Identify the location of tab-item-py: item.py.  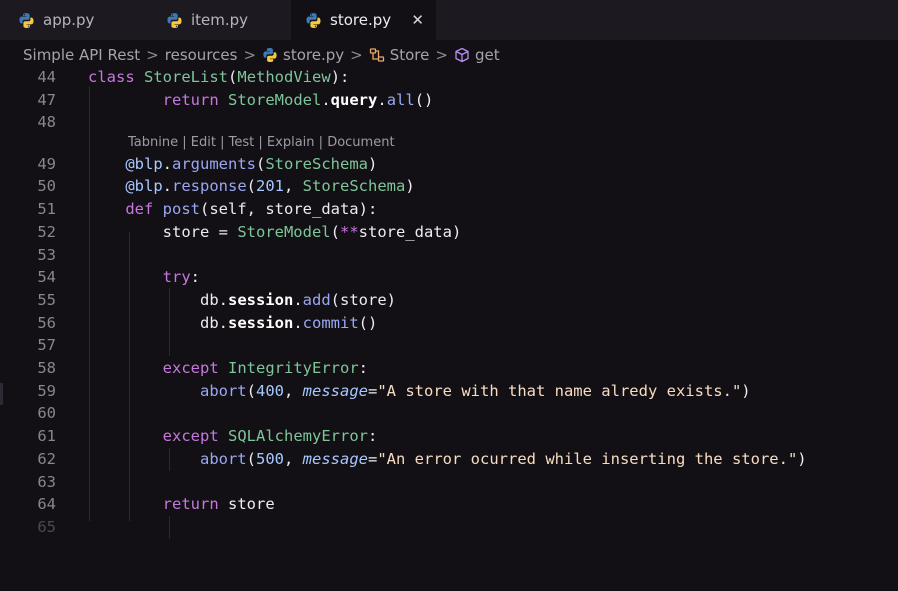
(219, 20).